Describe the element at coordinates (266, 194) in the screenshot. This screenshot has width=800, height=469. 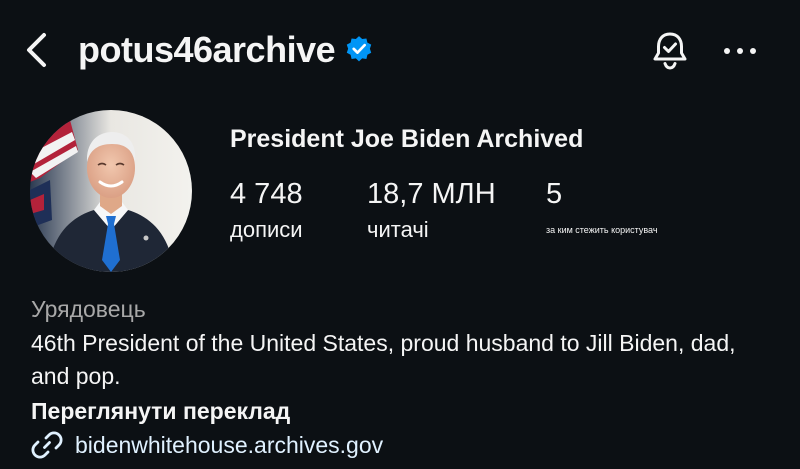
I see `posts-count: 4 748` at that location.